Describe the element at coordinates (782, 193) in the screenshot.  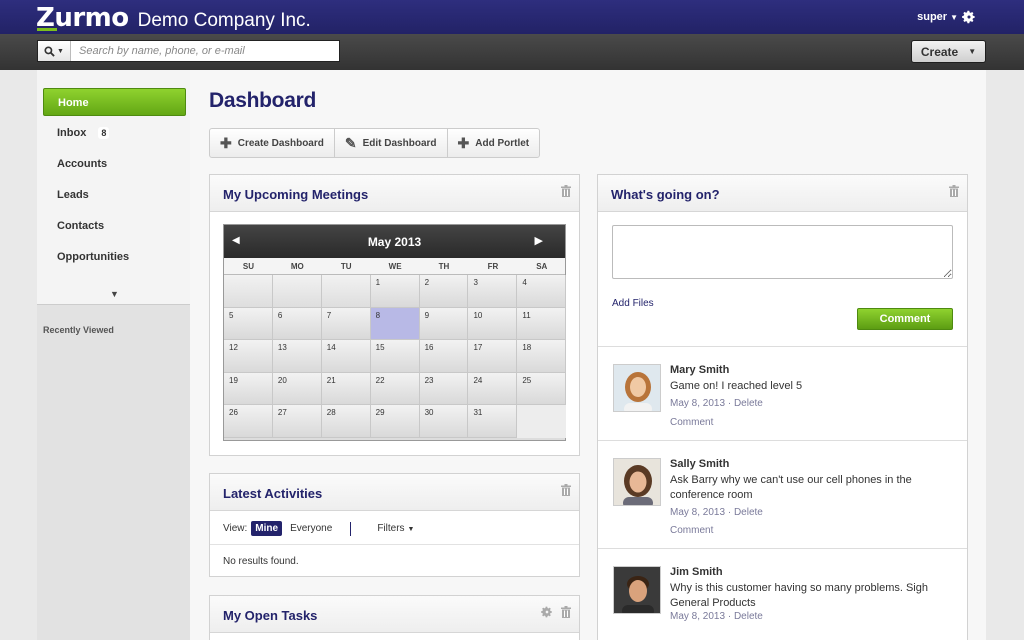
I see `portlet-header: What's going on?` at that location.